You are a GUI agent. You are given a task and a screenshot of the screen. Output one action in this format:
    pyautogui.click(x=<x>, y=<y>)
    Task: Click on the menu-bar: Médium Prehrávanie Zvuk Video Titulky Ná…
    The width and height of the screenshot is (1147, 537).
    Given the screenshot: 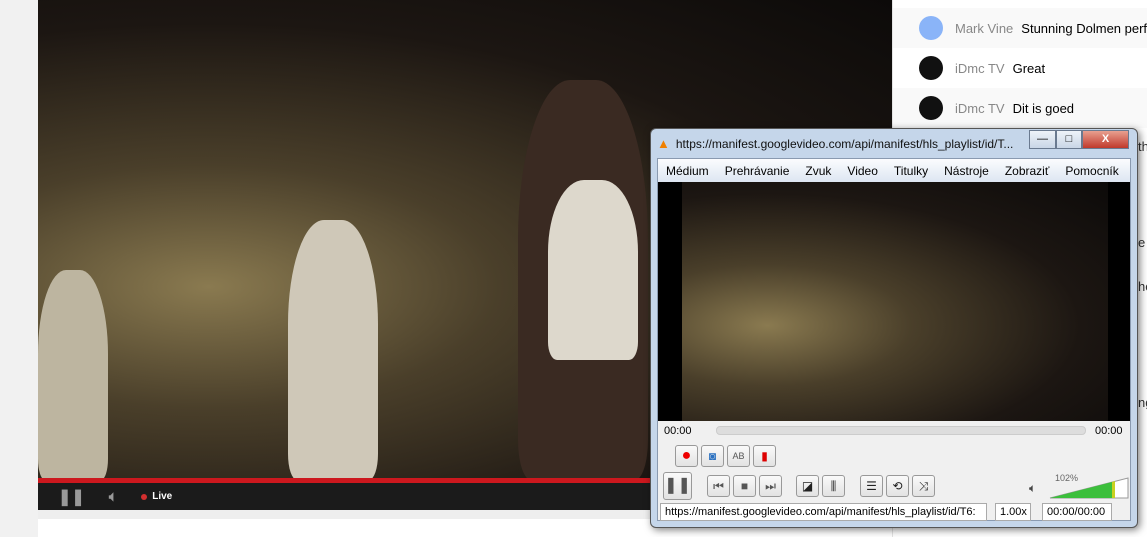 What is the action you would take?
    pyautogui.click(x=894, y=170)
    